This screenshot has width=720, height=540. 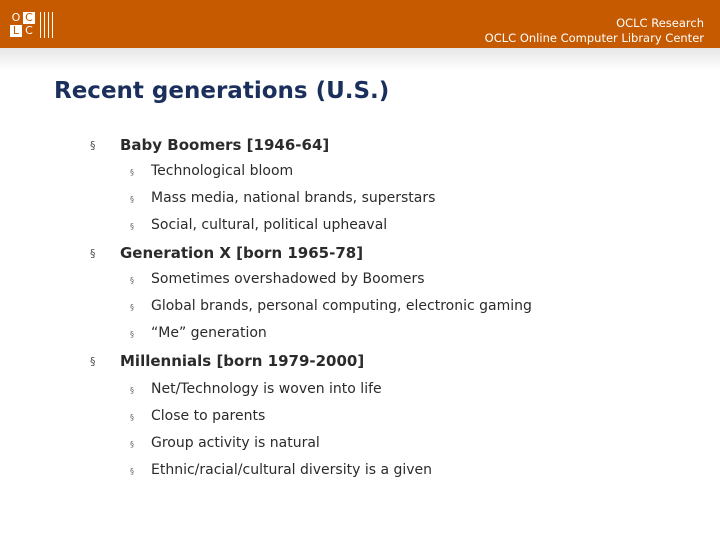 I want to click on list-item: Mass media, national brands, superstars, so click(x=293, y=198).